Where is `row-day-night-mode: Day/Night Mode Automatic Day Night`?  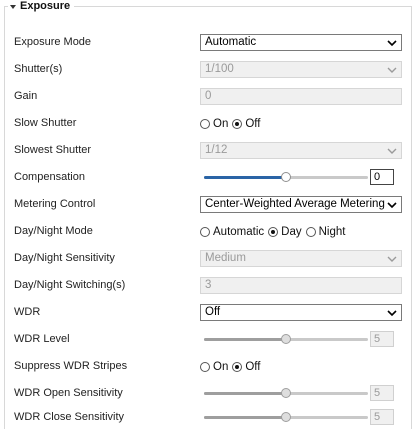
row-day-night-mode: Day/Night Mode Automatic Day Night is located at coordinates (212, 231).